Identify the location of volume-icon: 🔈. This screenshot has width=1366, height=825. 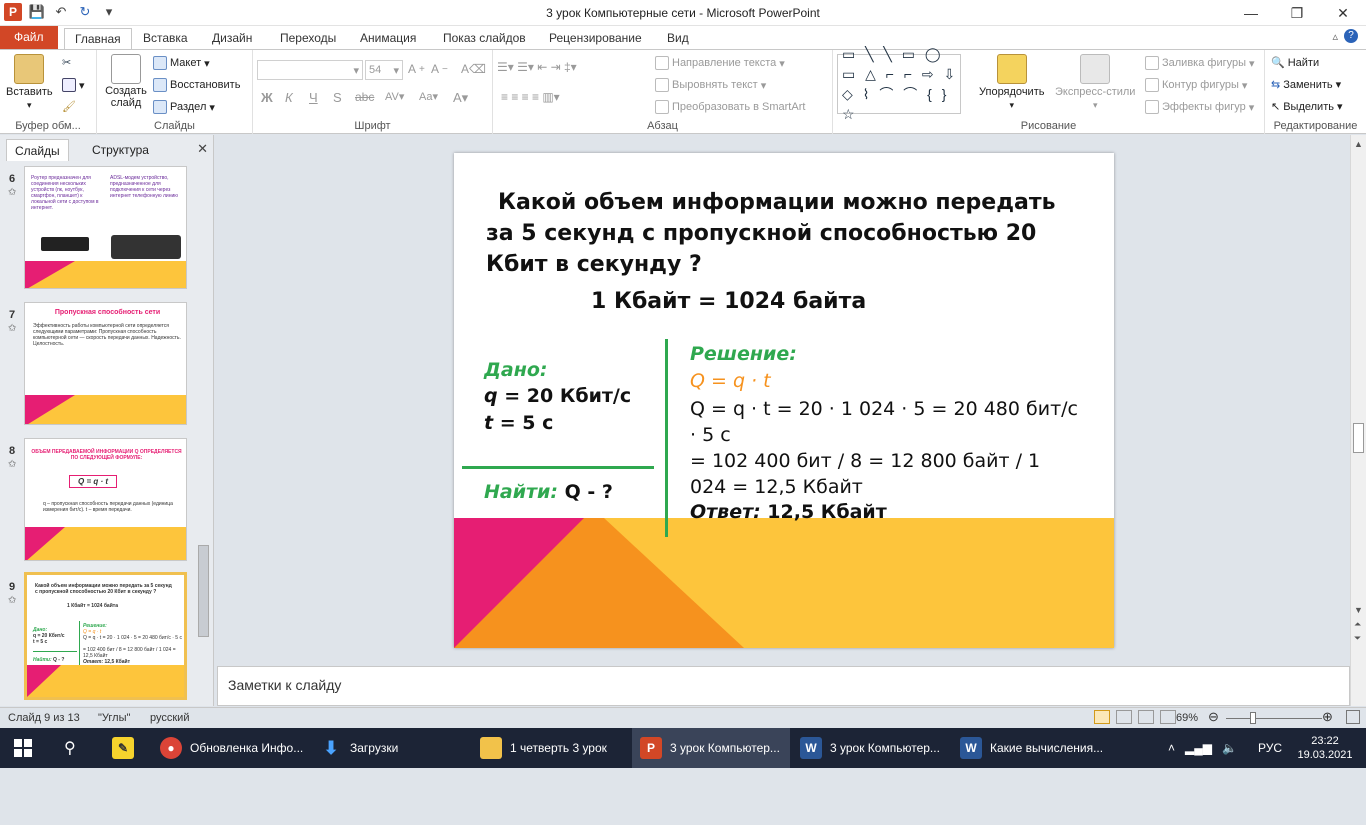
(1229, 748).